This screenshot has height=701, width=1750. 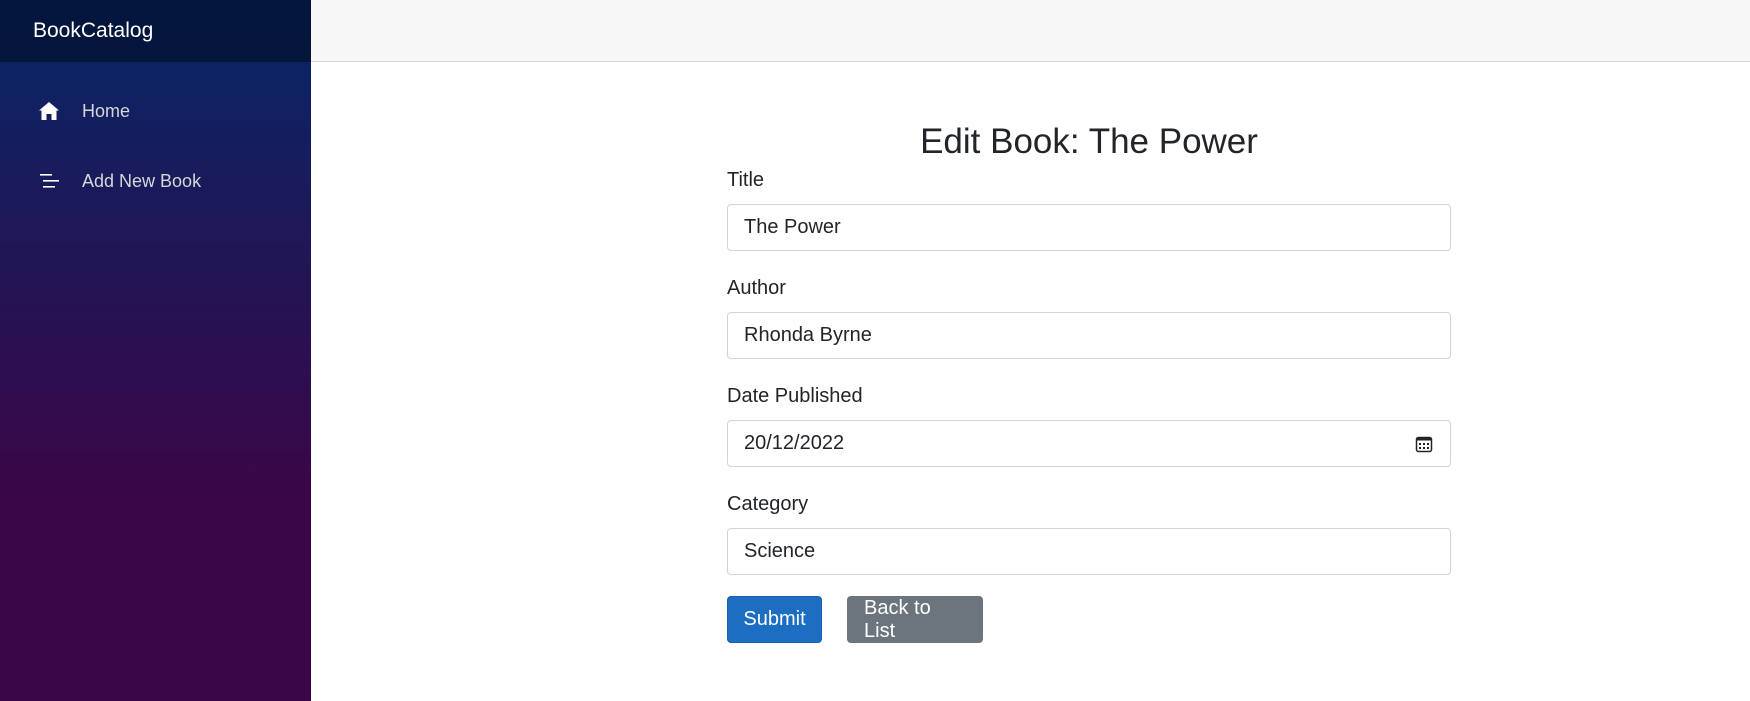 I want to click on page-title: Edit Book: The Power, so click(x=1089, y=141).